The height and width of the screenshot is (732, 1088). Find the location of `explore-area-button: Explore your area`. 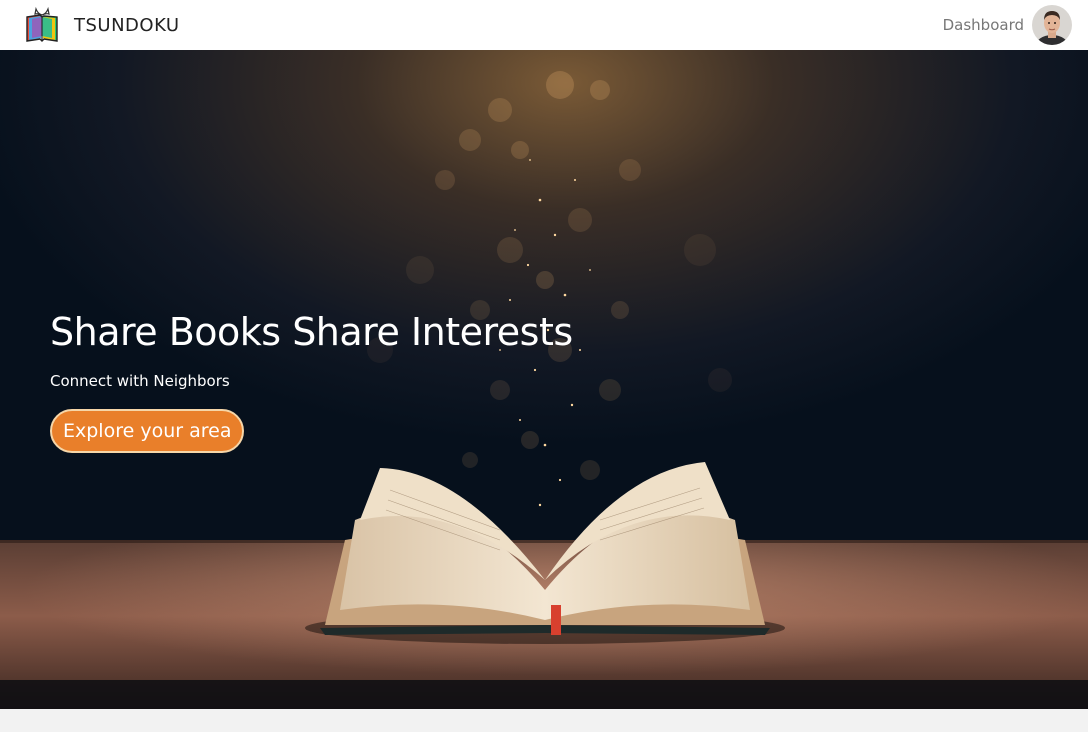

explore-area-button: Explore your area is located at coordinates (147, 431).